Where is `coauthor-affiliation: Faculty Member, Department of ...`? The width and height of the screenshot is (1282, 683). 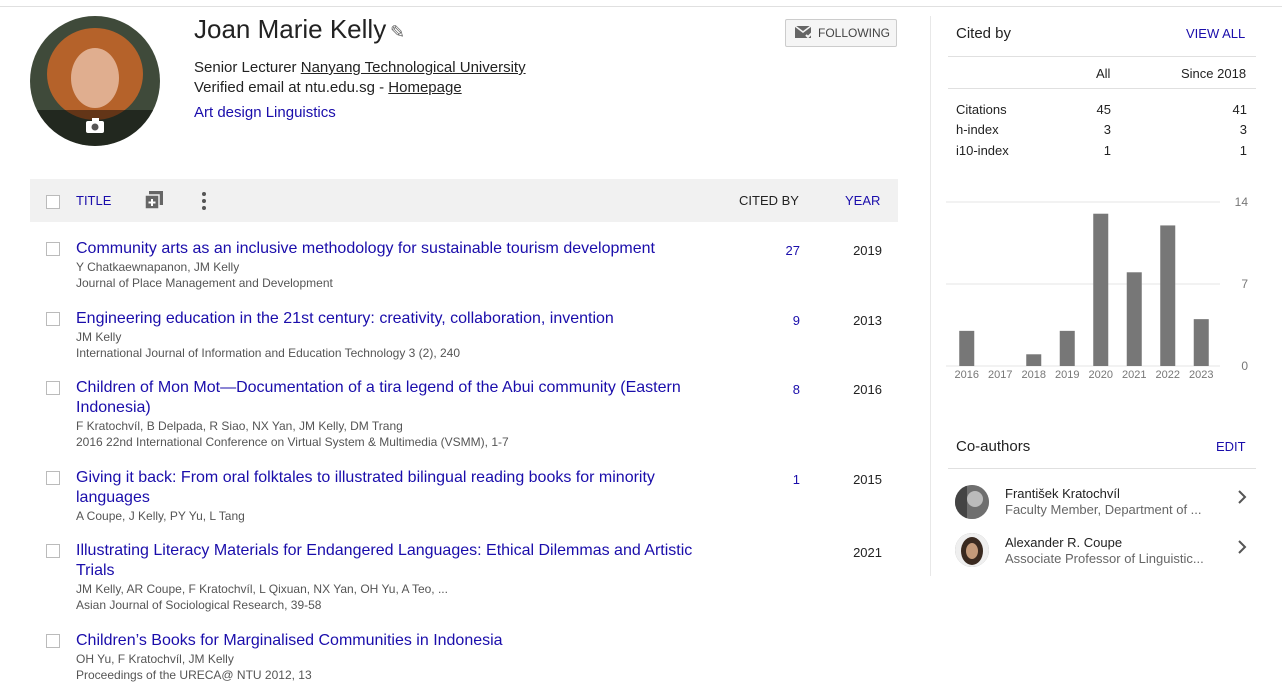
coauthor-affiliation: Faculty Member, Department of ... is located at coordinates (1103, 509).